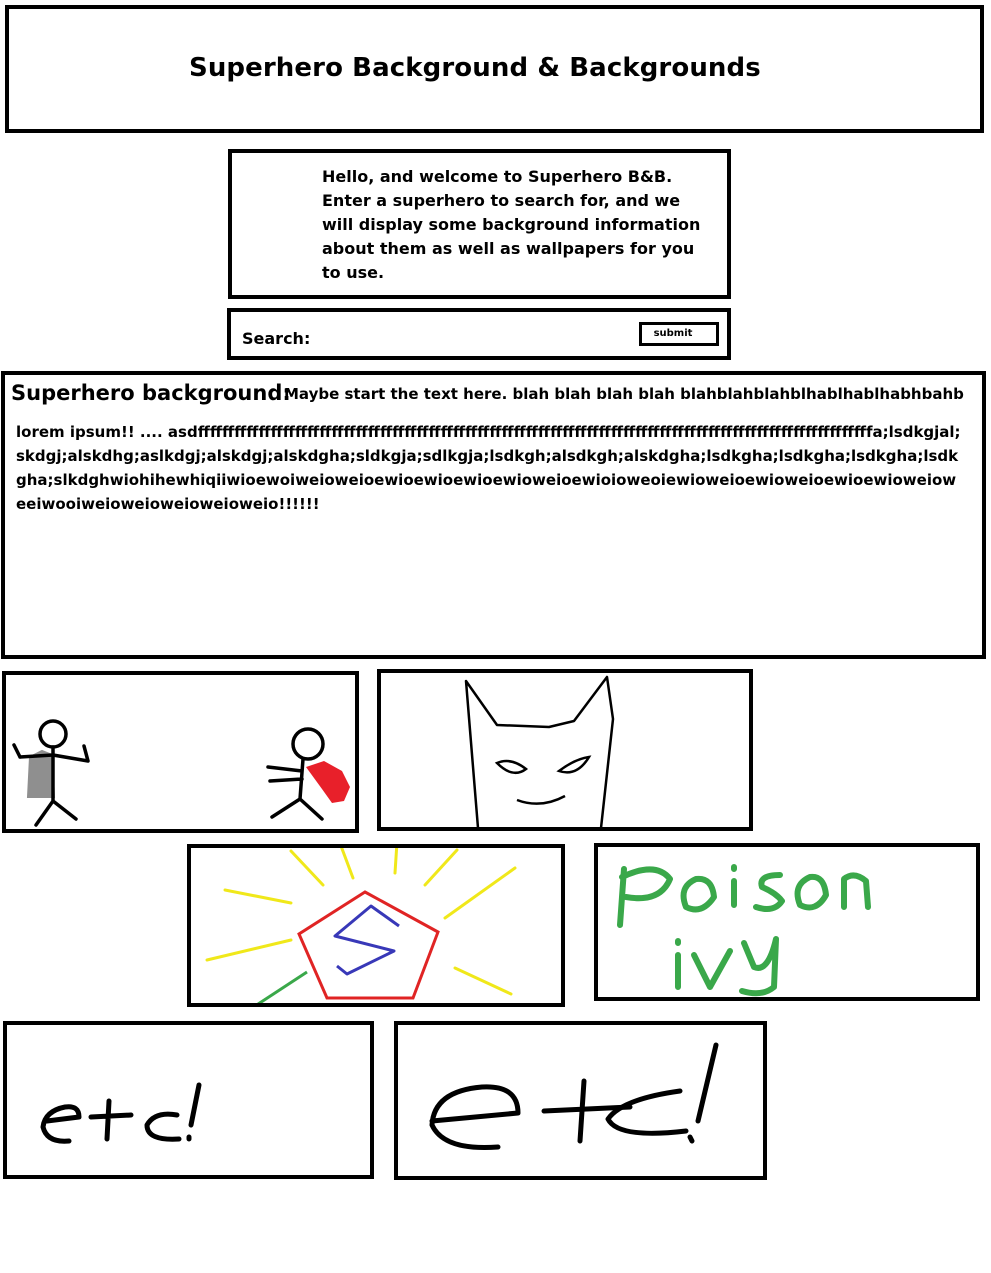 The image size is (991, 1273). Describe the element at coordinates (475, 68) in the screenshot. I see `page-title: Superhero Background & Backgrounds` at that location.